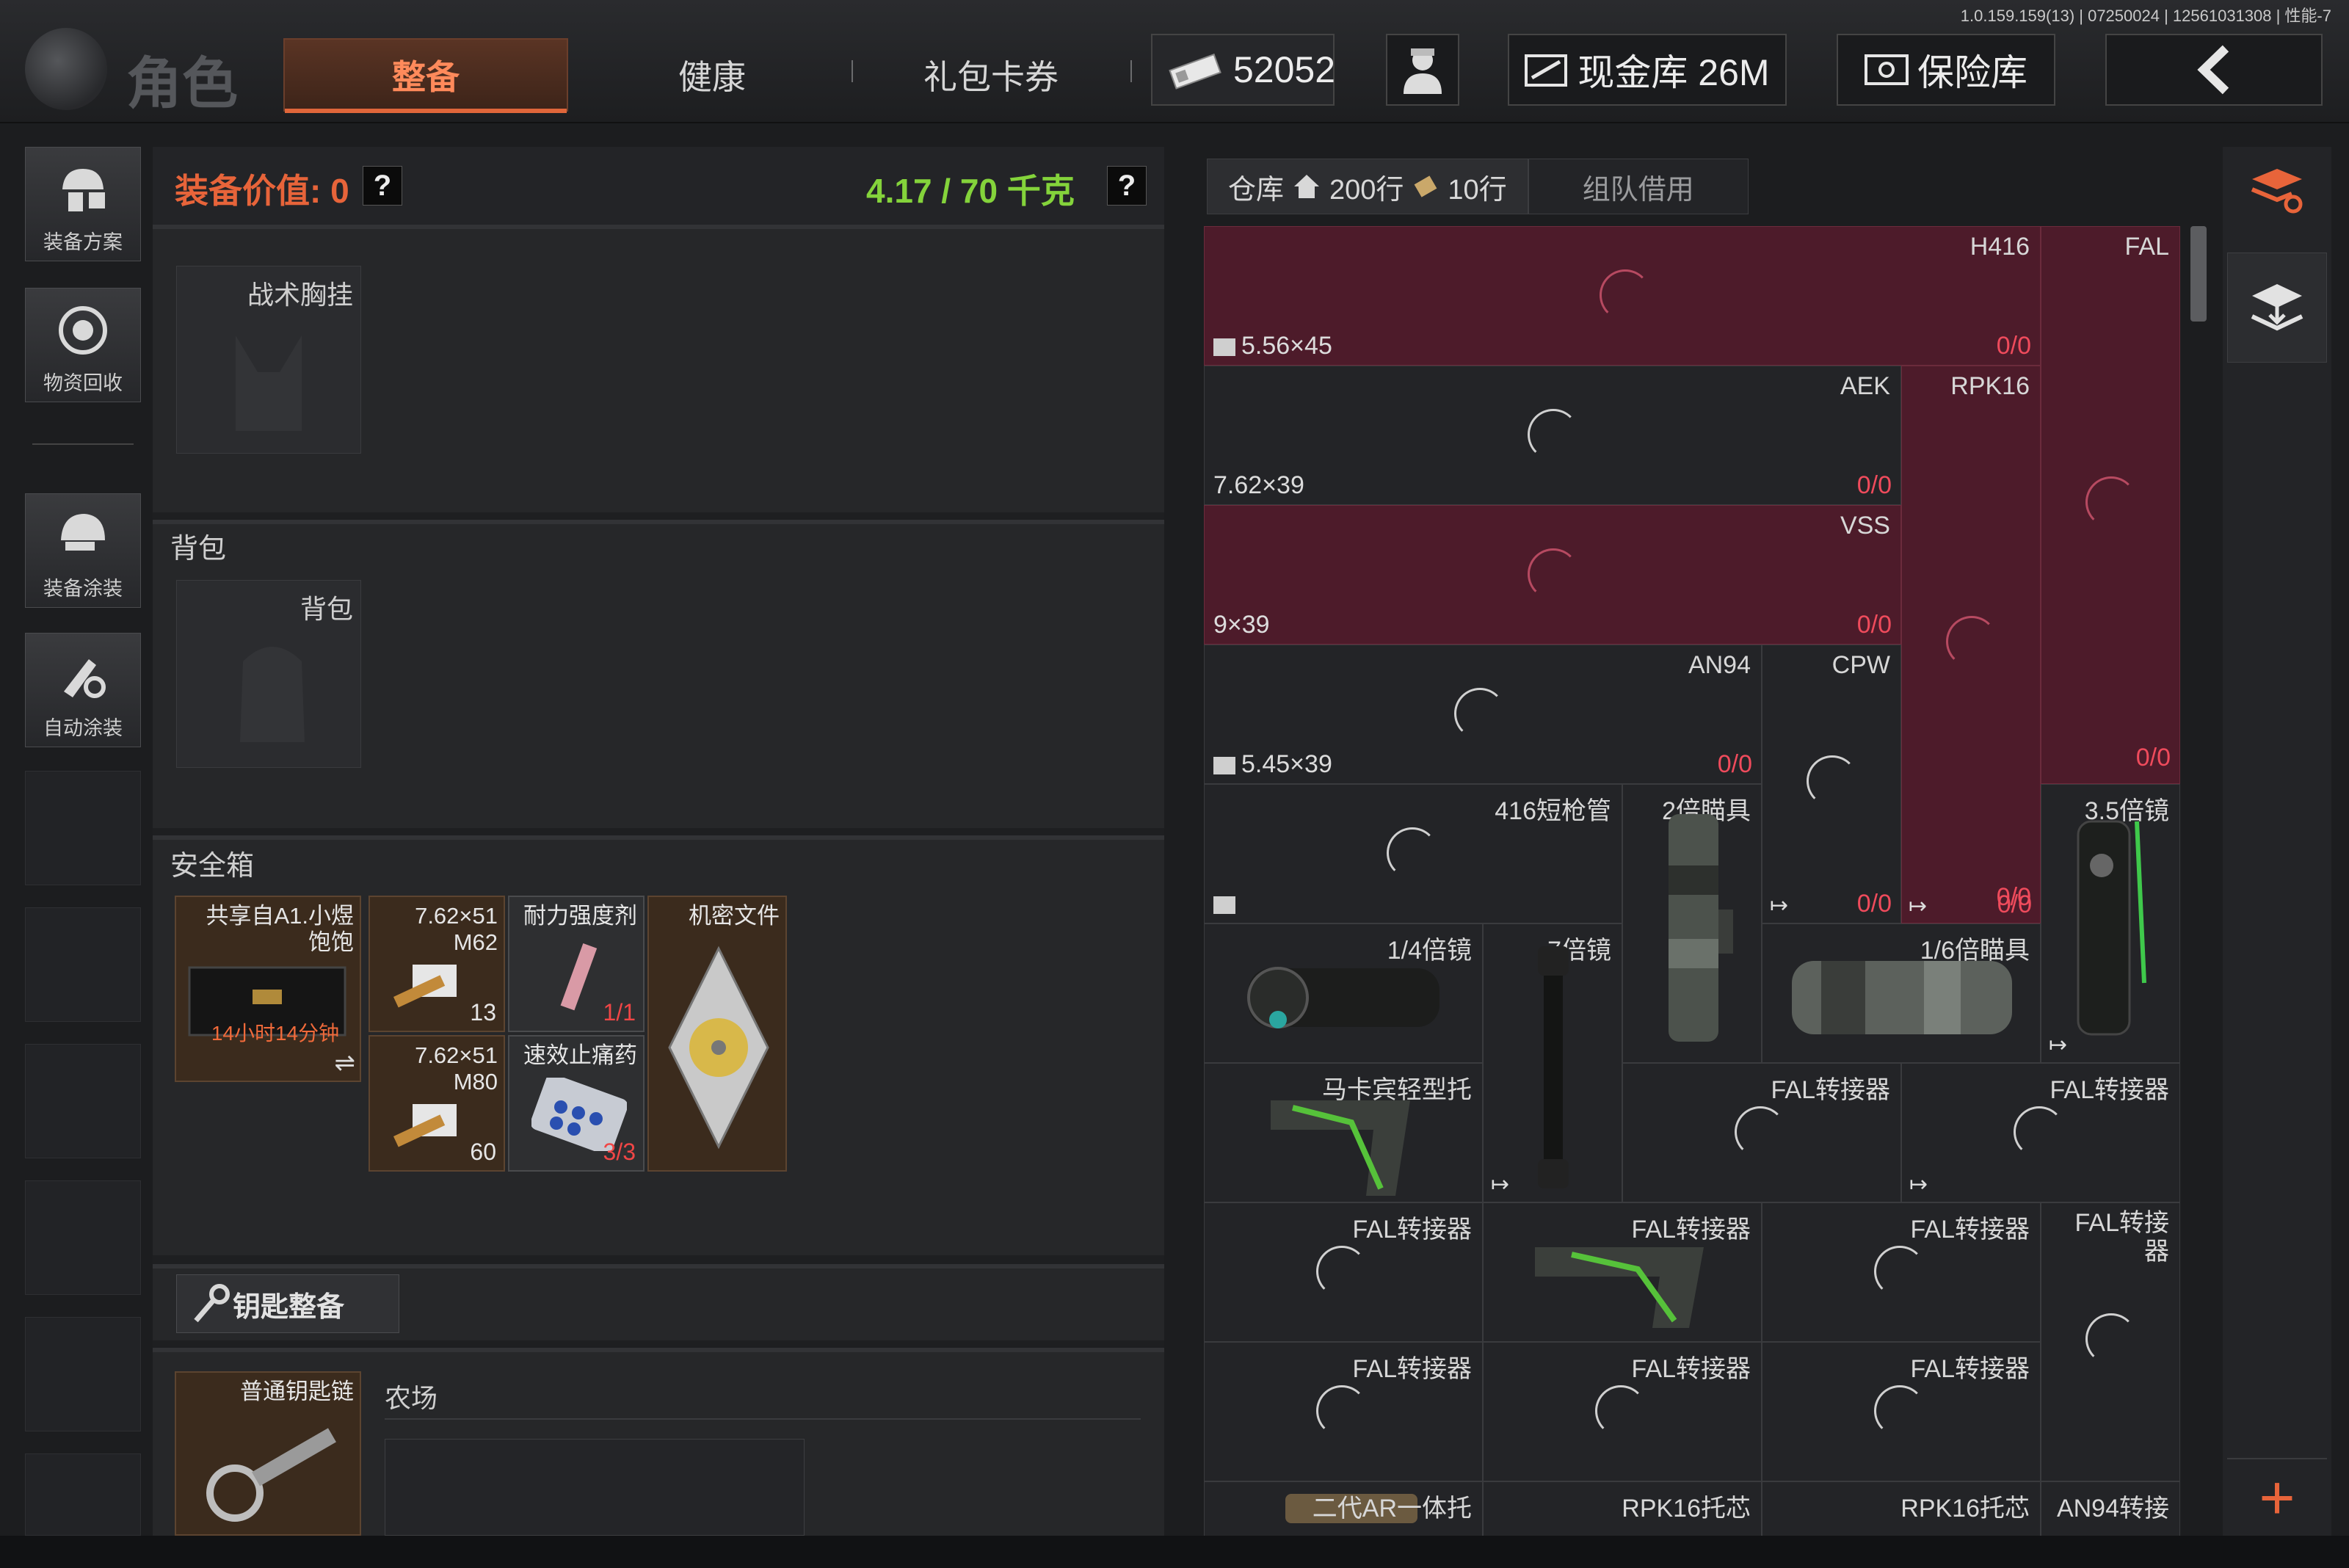 The image size is (2349, 1568). I want to click on stock-item: 马卡宾轻型托, so click(1343, 1132).